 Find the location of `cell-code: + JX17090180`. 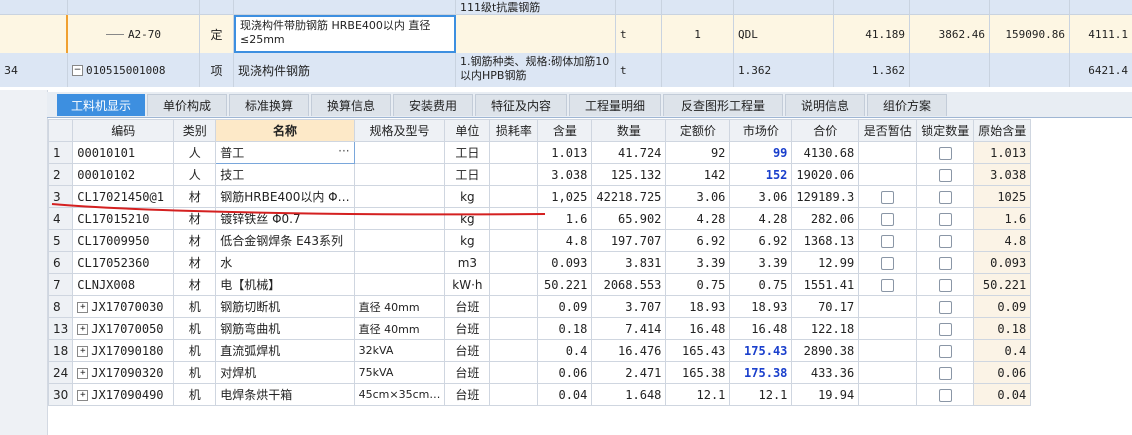

cell-code: + JX17090180 is located at coordinates (123, 350).